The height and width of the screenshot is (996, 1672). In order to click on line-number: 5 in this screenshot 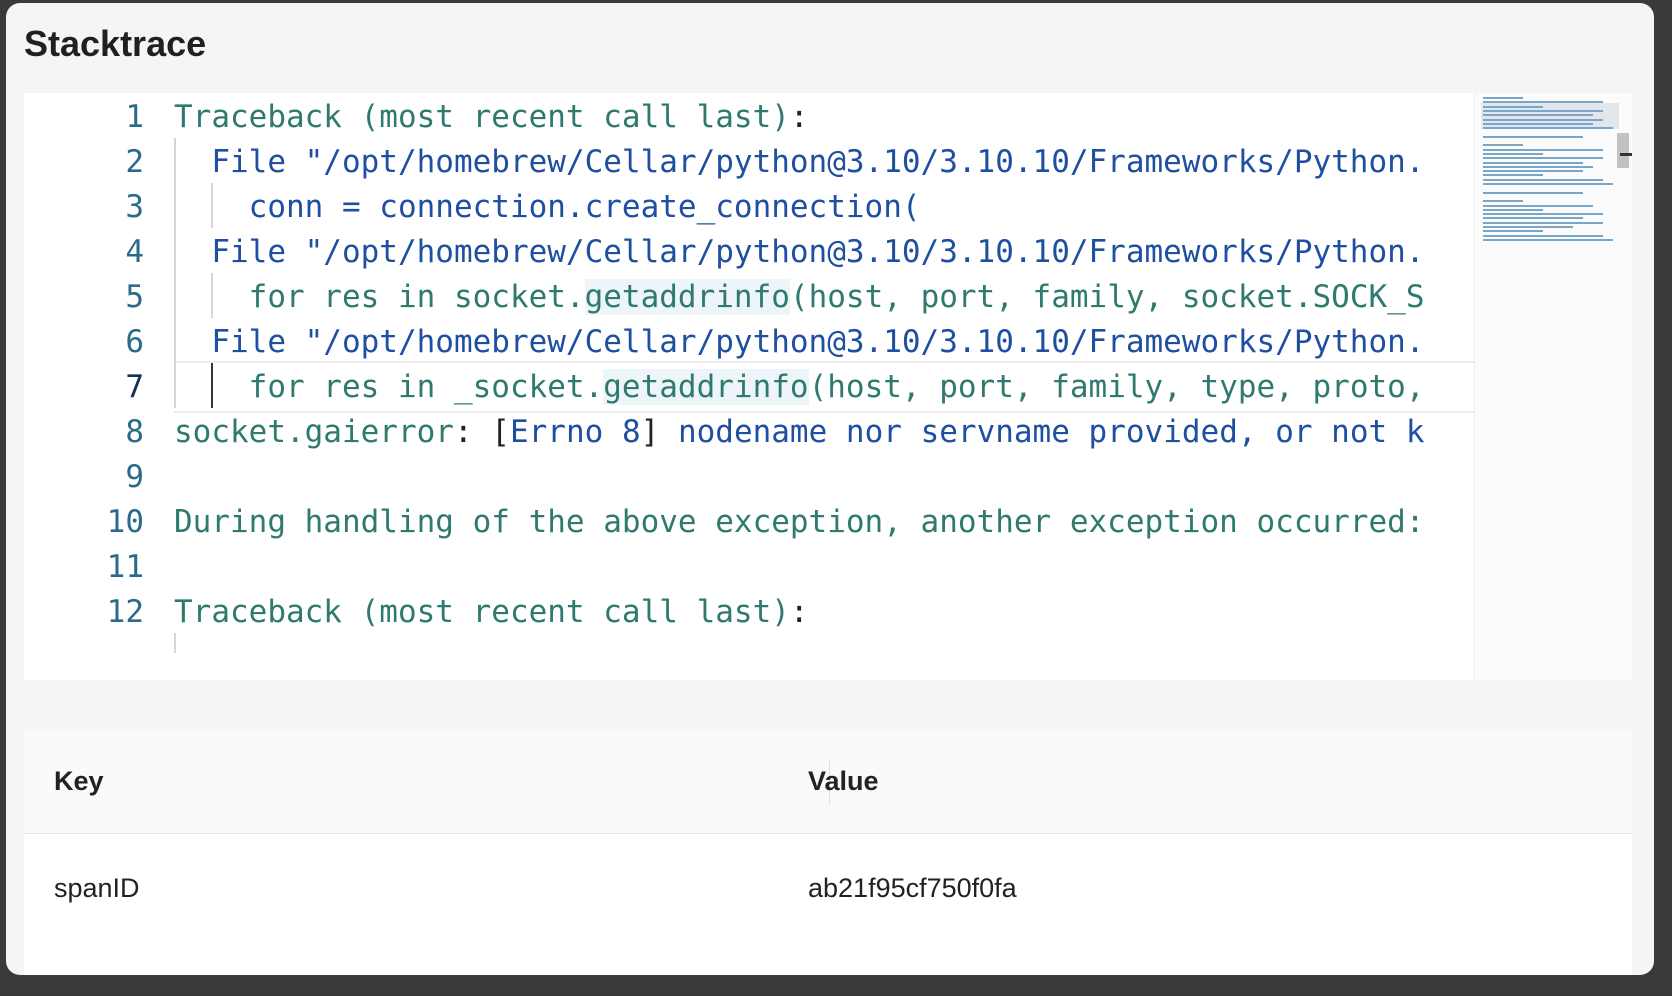, I will do `click(134, 297)`.